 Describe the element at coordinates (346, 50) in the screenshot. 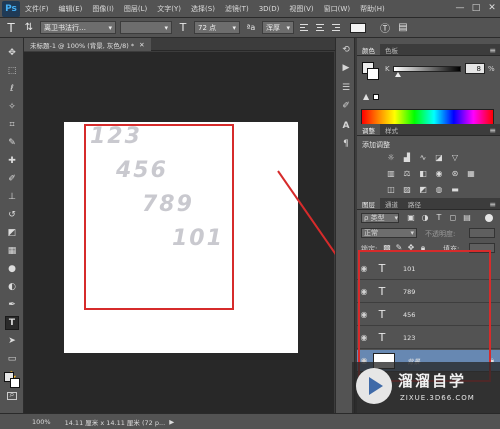

I see `history-panel-icon: ⟲` at that location.